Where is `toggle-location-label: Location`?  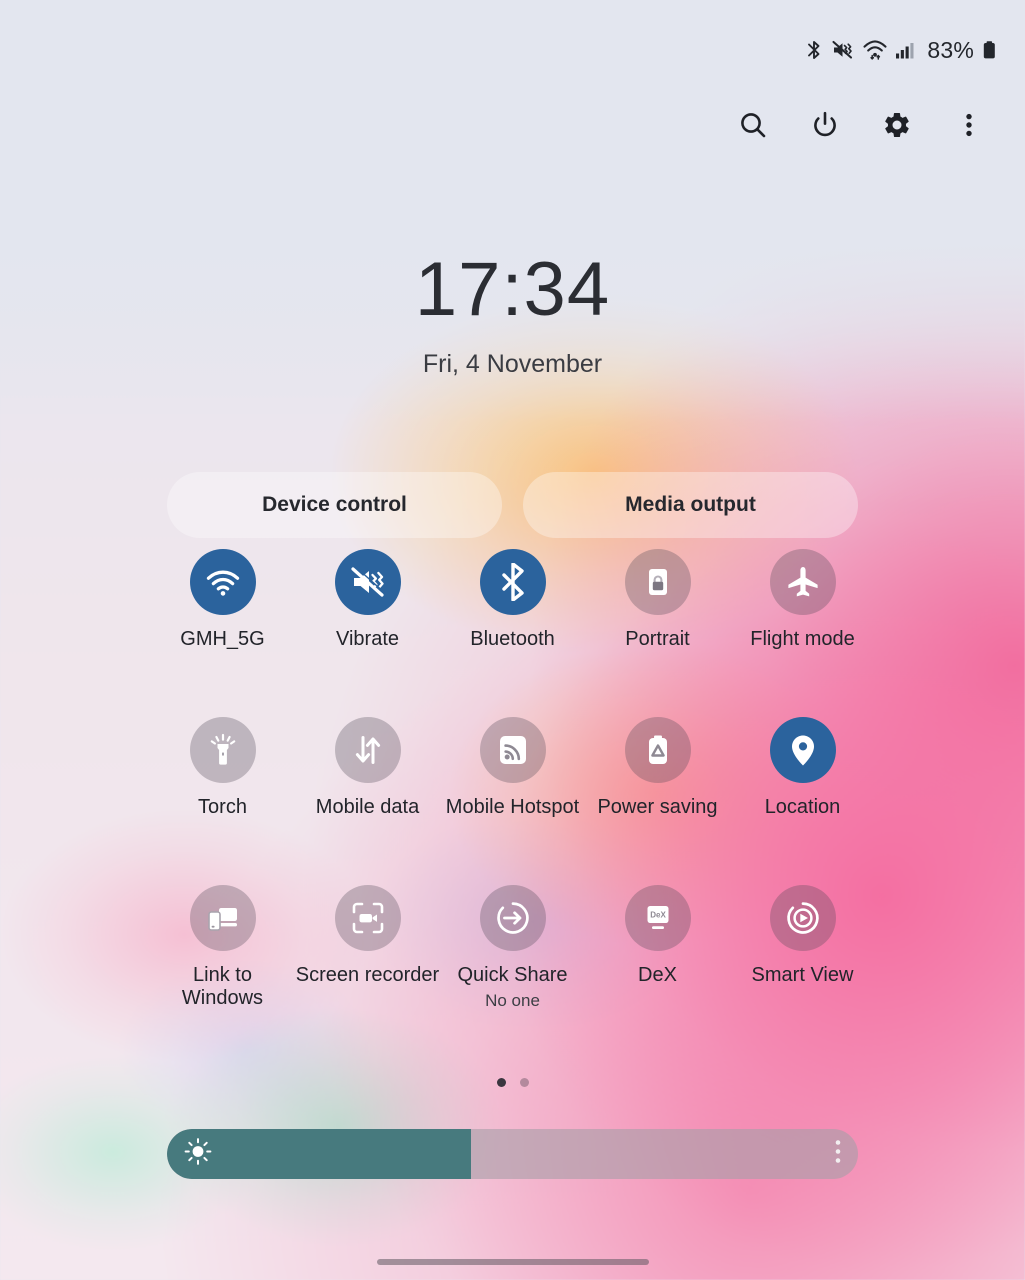
toggle-location-label: Location is located at coordinates (802, 807).